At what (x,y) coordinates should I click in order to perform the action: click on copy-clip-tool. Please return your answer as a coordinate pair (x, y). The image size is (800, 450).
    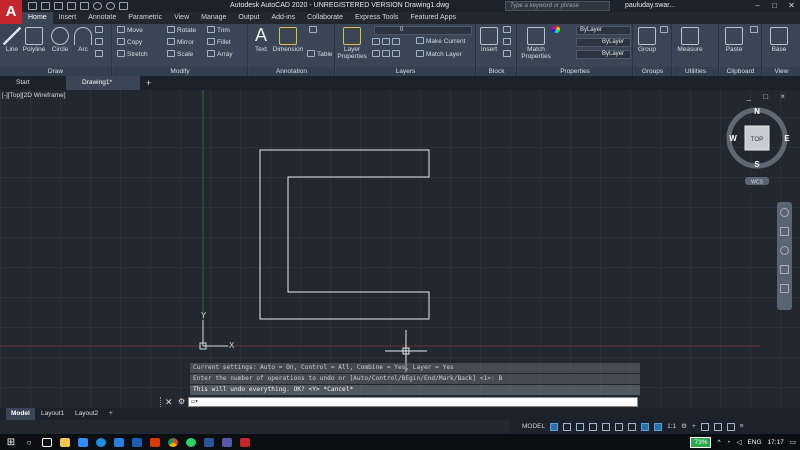
    Looking at the image, I should click on (755, 31).